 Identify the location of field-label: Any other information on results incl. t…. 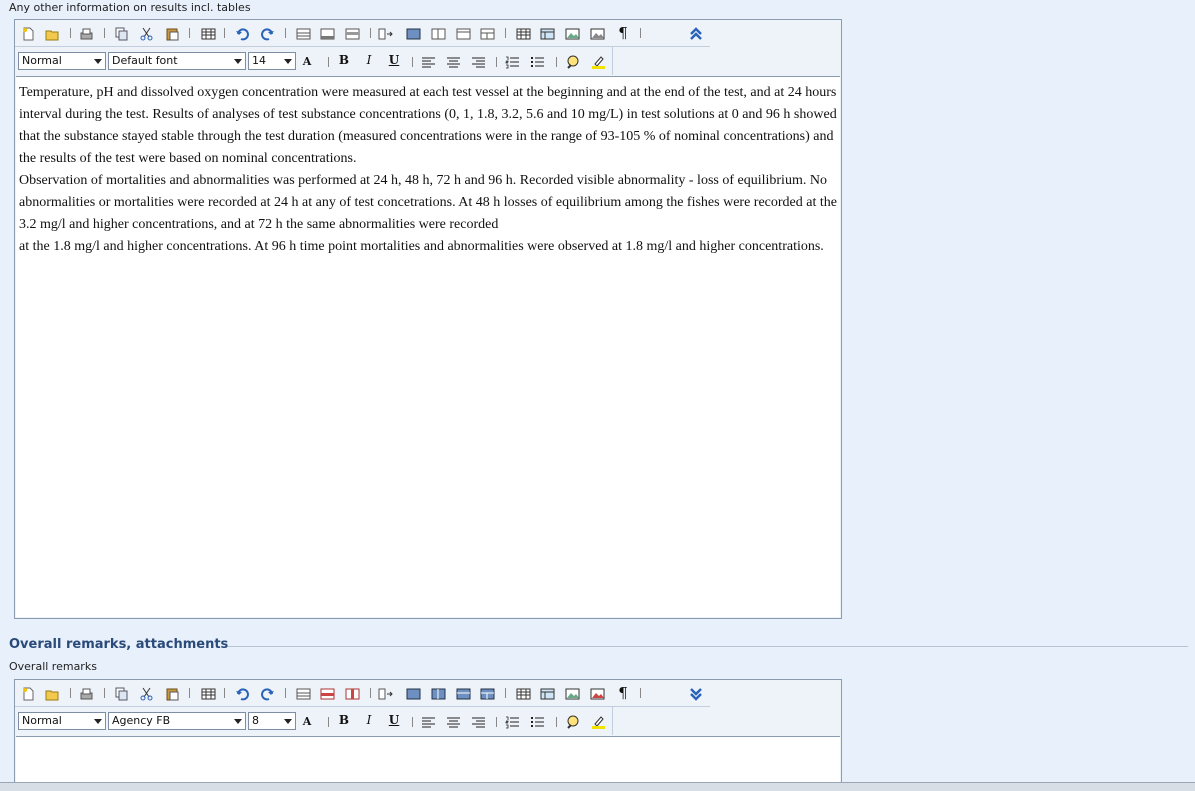
(130, 7).